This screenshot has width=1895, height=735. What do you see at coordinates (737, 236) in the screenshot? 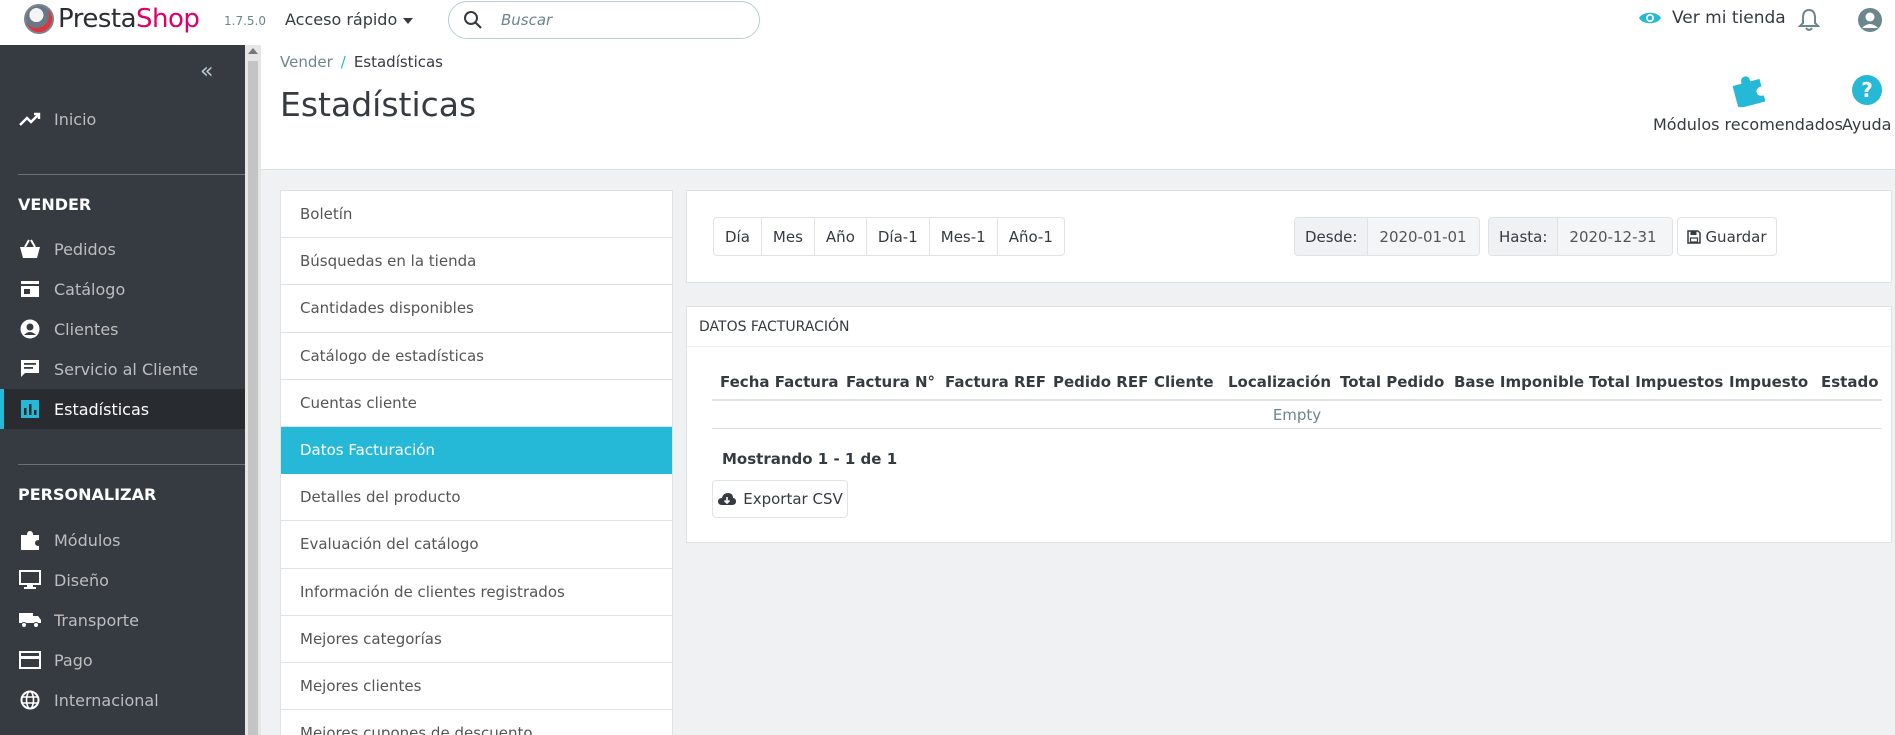
I see `period-button: Día` at bounding box center [737, 236].